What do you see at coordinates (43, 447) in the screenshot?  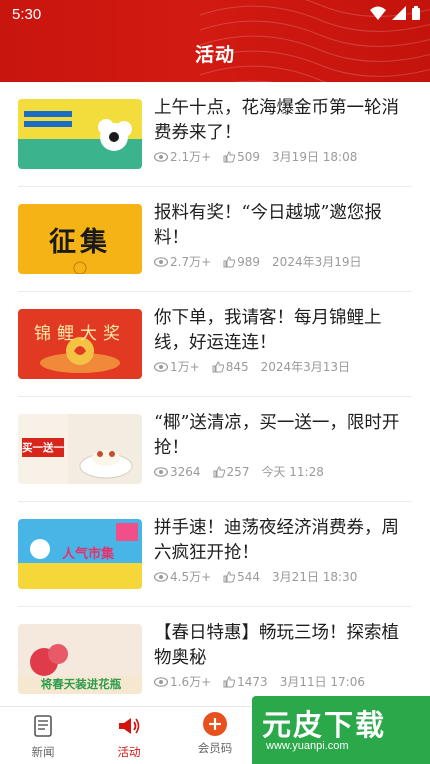 I see `thumbnail-caption: 买一送一` at bounding box center [43, 447].